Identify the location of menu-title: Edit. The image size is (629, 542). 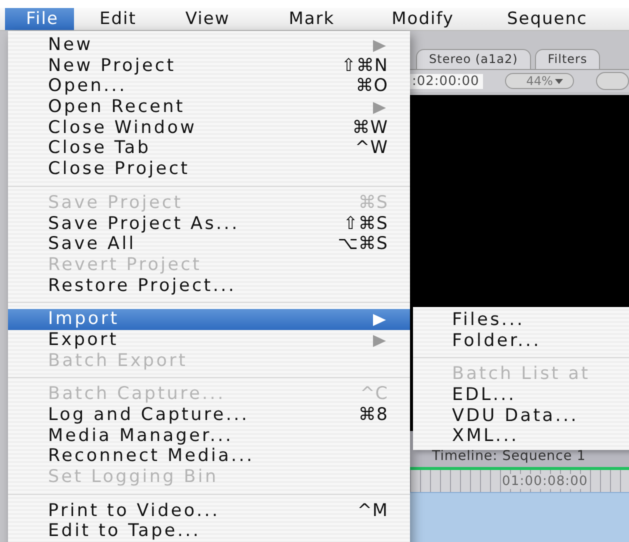
(115, 19).